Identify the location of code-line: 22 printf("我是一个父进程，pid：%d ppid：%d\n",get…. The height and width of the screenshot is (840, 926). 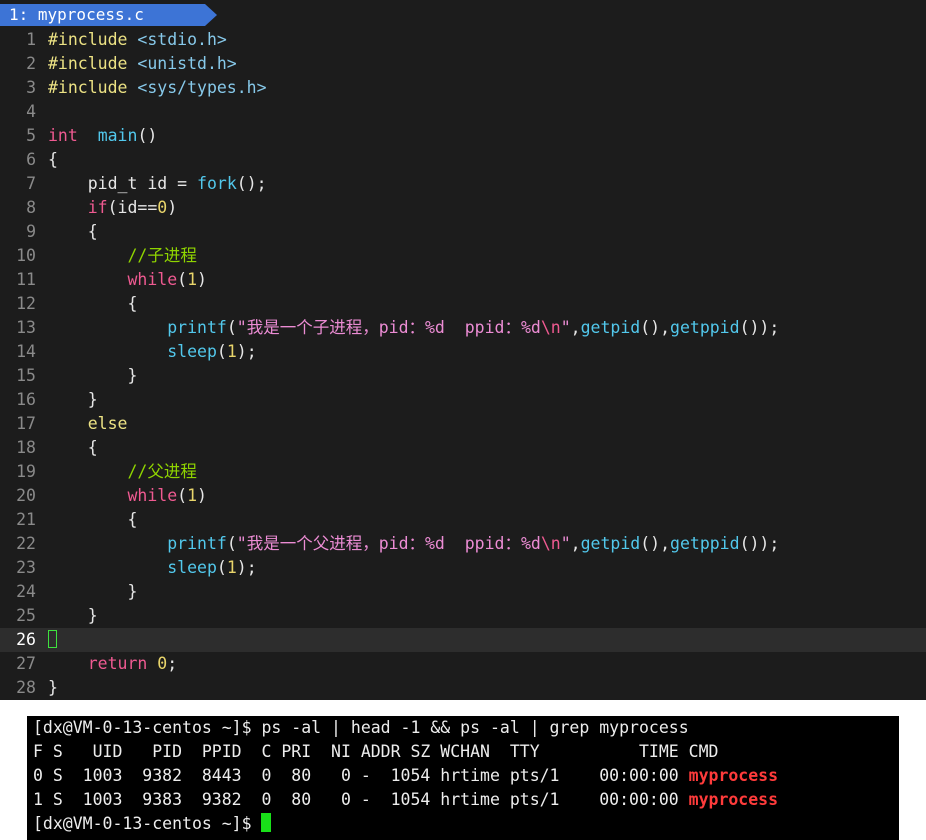
(463, 544).